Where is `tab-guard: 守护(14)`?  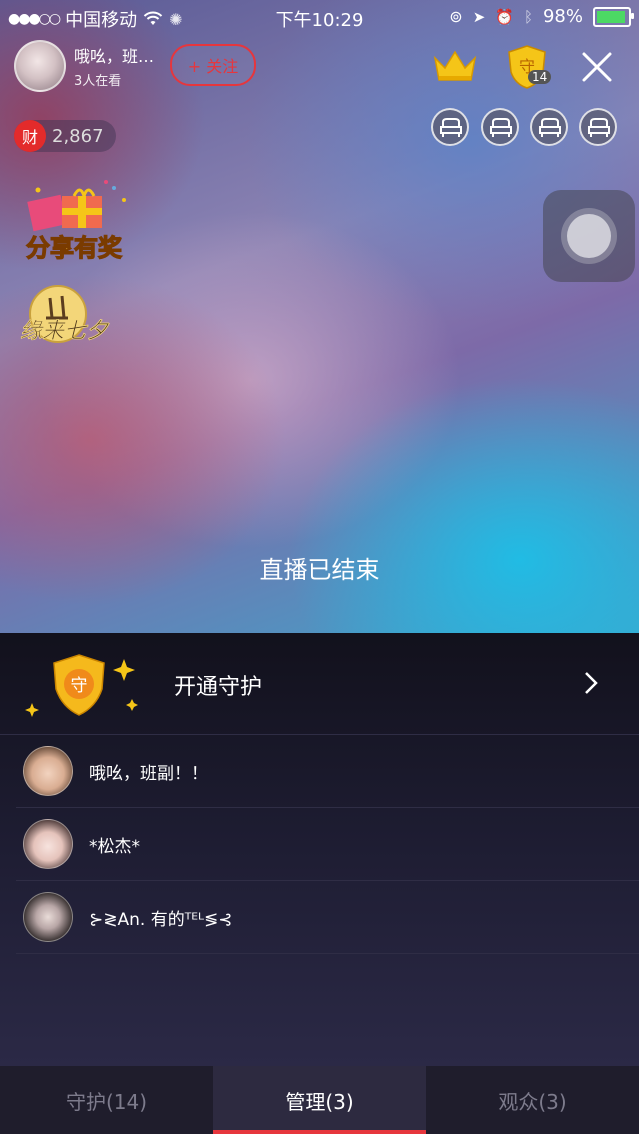
tab-guard: 守护(14) is located at coordinates (106, 1100).